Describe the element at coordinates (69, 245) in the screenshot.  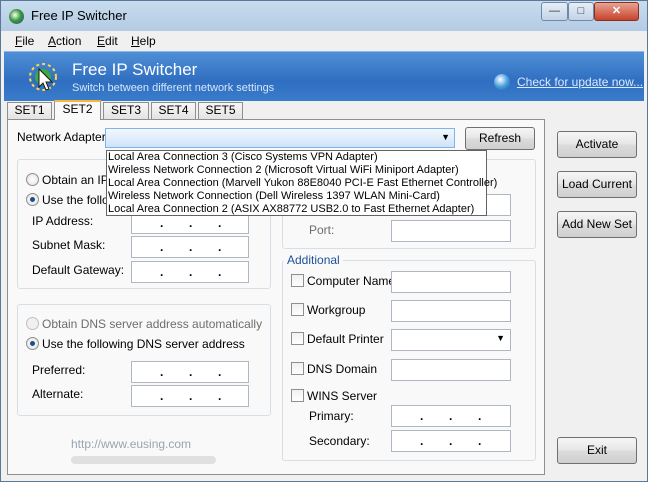
I see `subnet-mask-label: Subnet Mask:` at that location.